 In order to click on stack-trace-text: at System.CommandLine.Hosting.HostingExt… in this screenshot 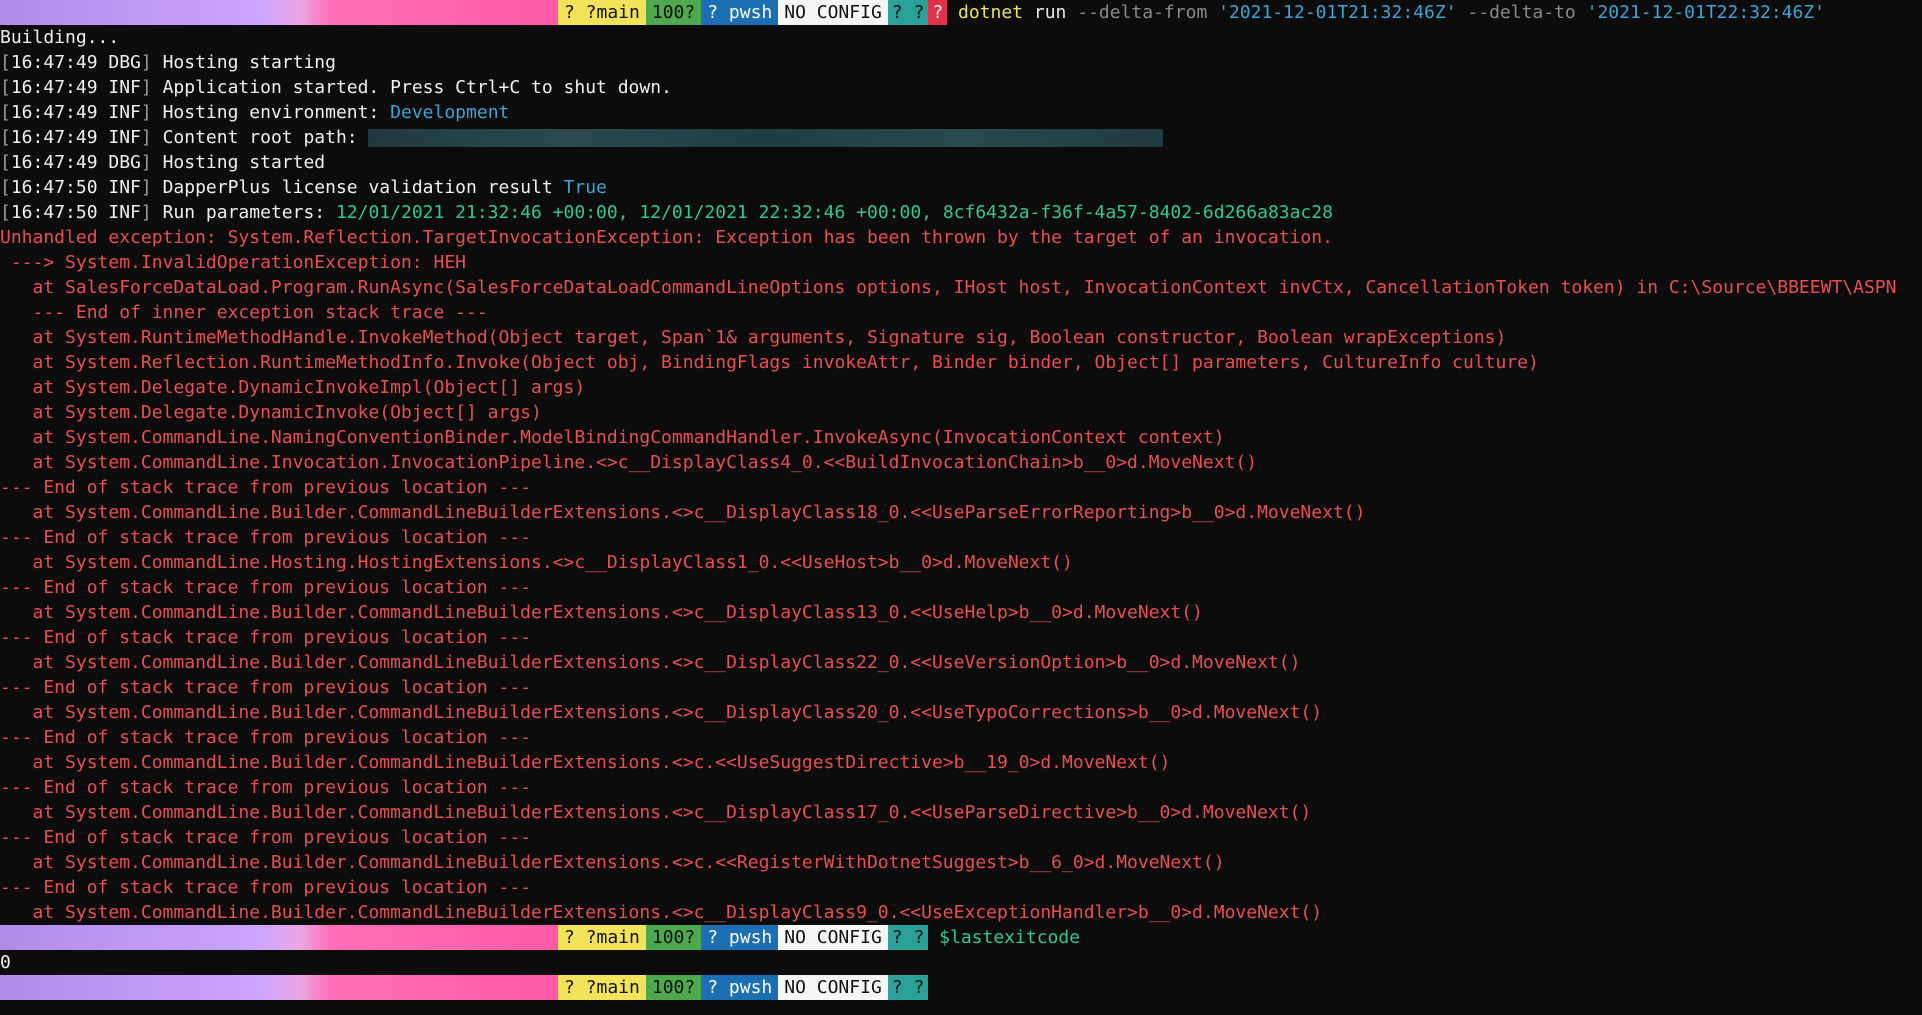, I will do `click(536, 562)`.